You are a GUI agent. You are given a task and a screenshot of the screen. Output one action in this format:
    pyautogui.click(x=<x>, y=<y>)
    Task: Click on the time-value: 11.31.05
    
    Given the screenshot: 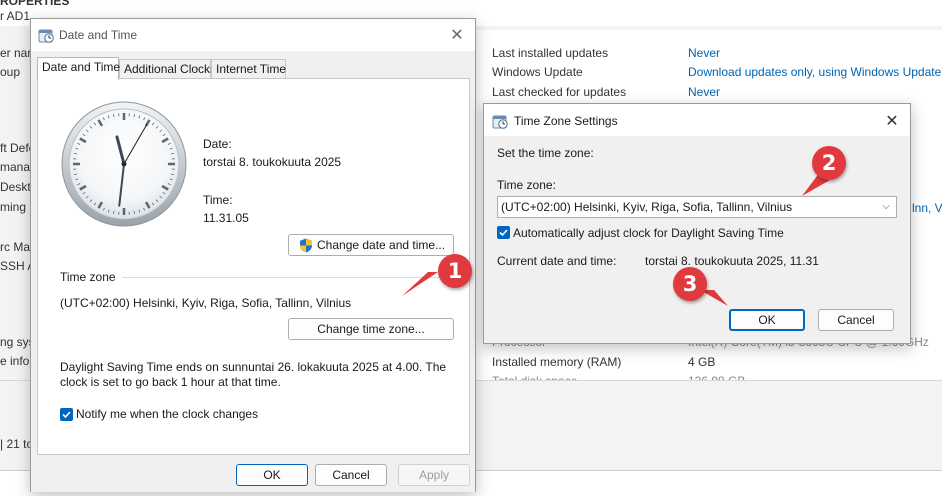 What is the action you would take?
    pyautogui.click(x=226, y=218)
    